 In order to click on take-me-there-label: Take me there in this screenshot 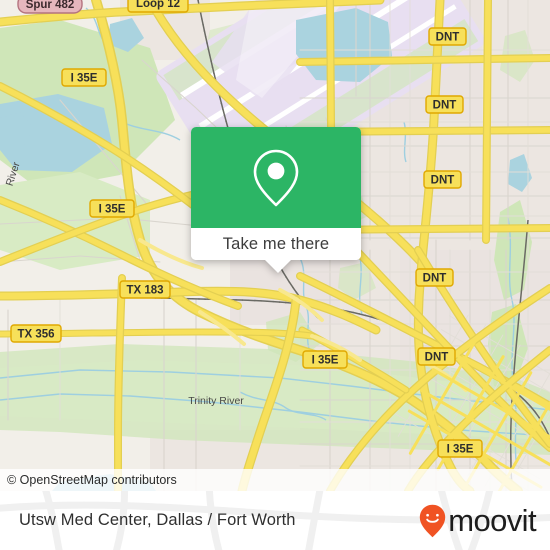, I will do `click(276, 243)`.